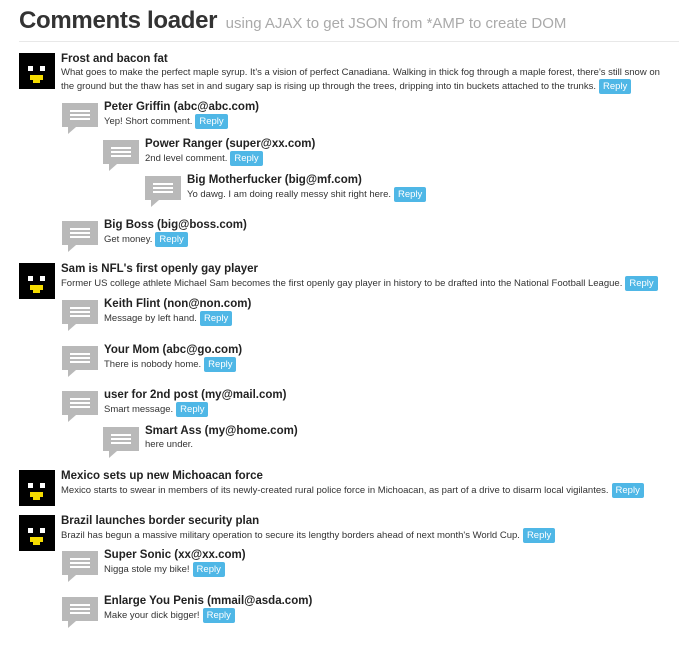  What do you see at coordinates (178, 304) in the screenshot?
I see `comment-author: Keith Flint (non@non.com)` at bounding box center [178, 304].